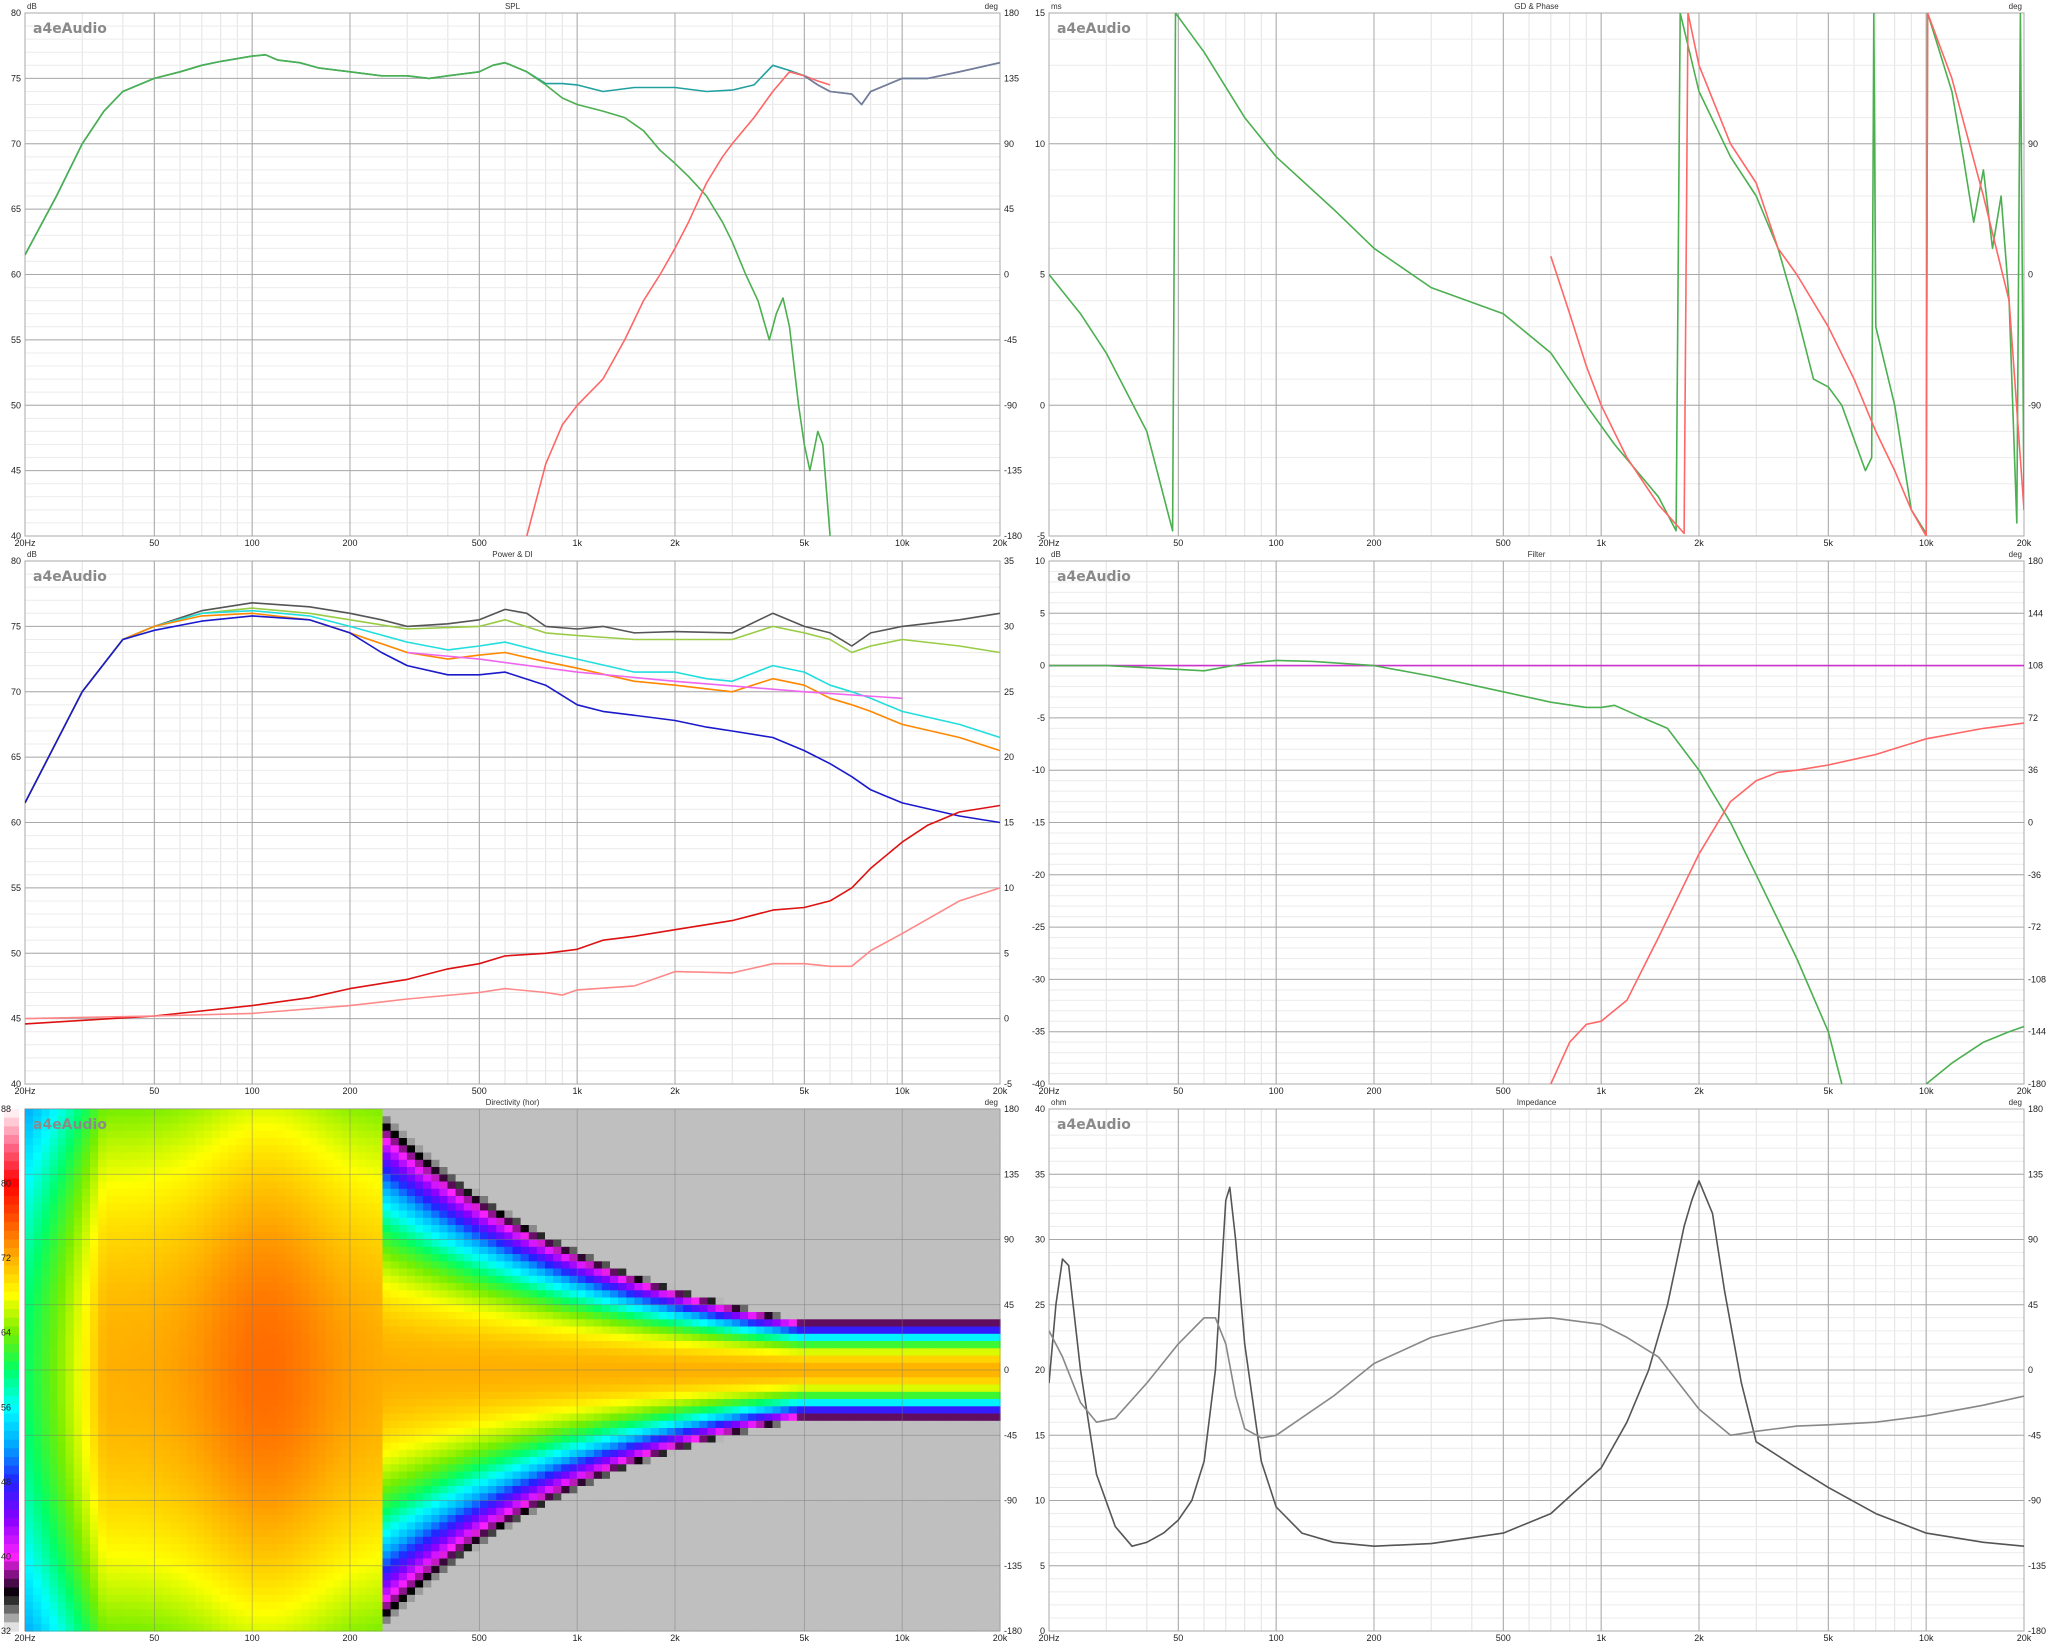 Image resolution: width=2048 pixels, height=1643 pixels. I want to click on y-tick-label: 70, so click(16, 692).